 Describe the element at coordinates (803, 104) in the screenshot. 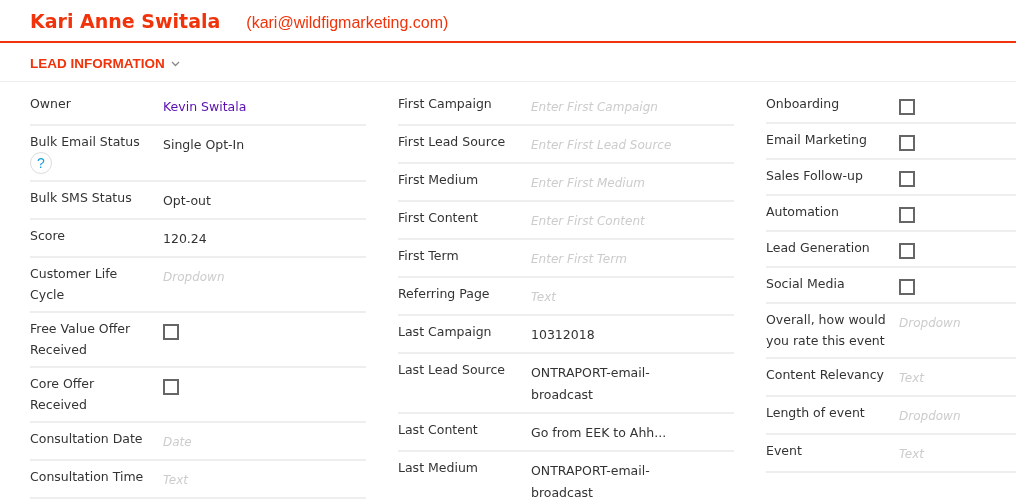

I see `field-label: Onboarding` at that location.